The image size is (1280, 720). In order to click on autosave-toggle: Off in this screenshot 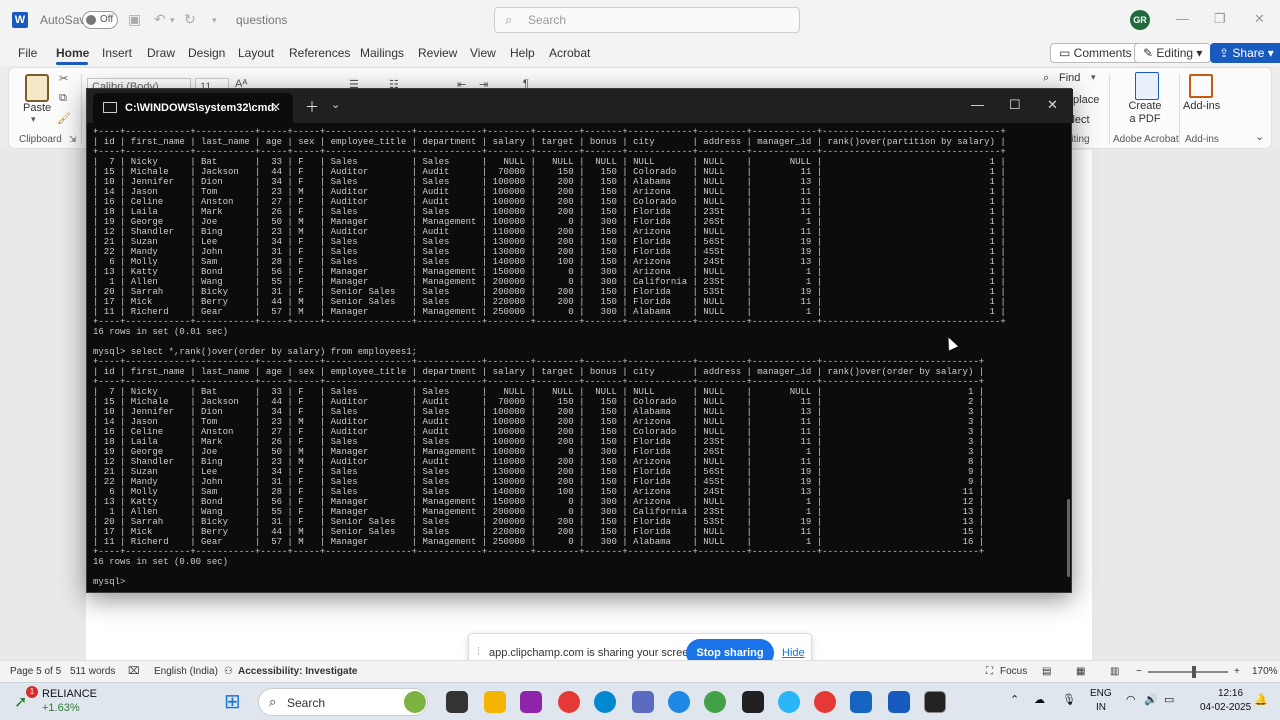, I will do `click(100, 20)`.